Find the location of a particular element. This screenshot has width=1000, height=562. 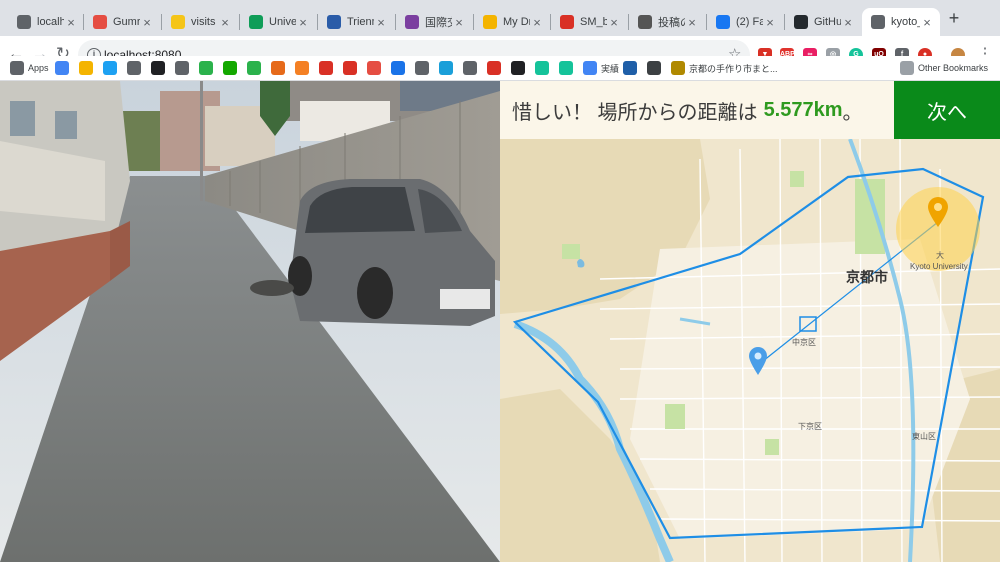

new-tab-button: + is located at coordinates (954, 18).